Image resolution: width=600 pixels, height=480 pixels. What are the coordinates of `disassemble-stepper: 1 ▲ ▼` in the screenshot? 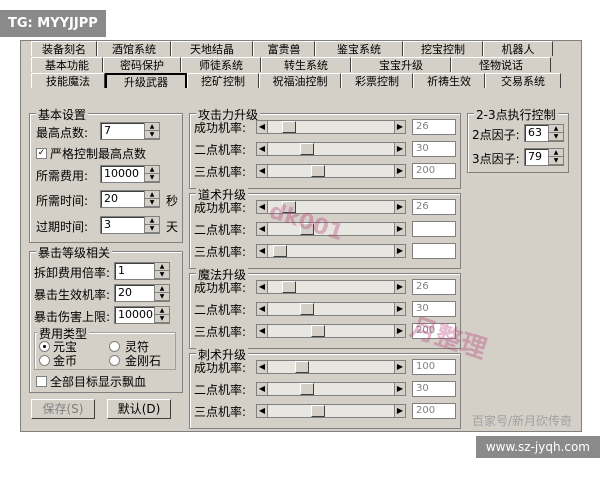 It's located at (142, 271).